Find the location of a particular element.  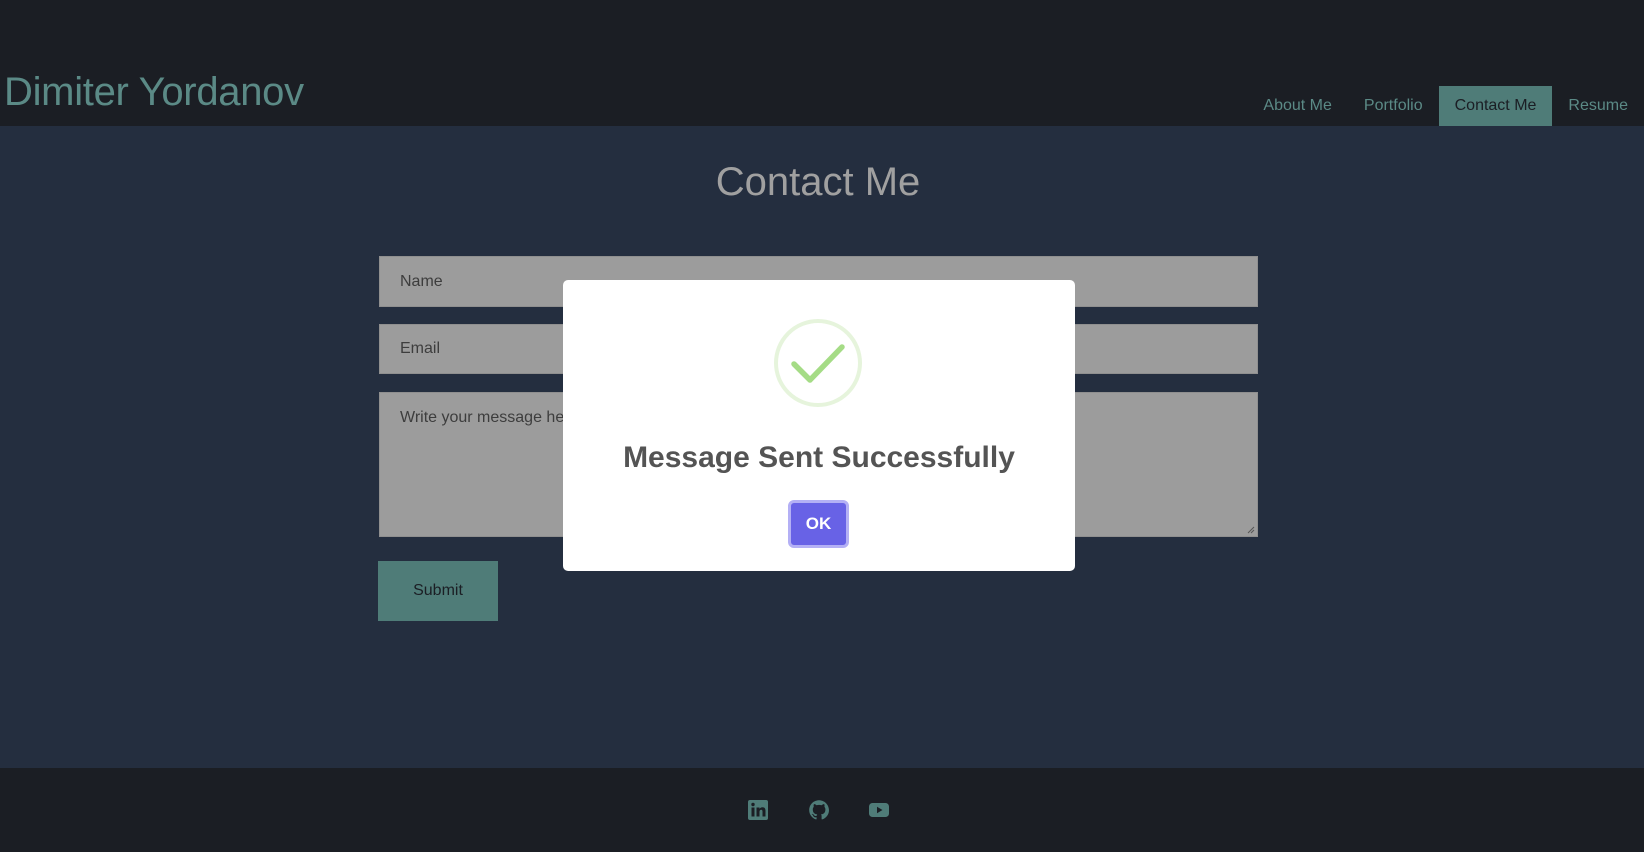

success-check-icon is located at coordinates (818, 363).